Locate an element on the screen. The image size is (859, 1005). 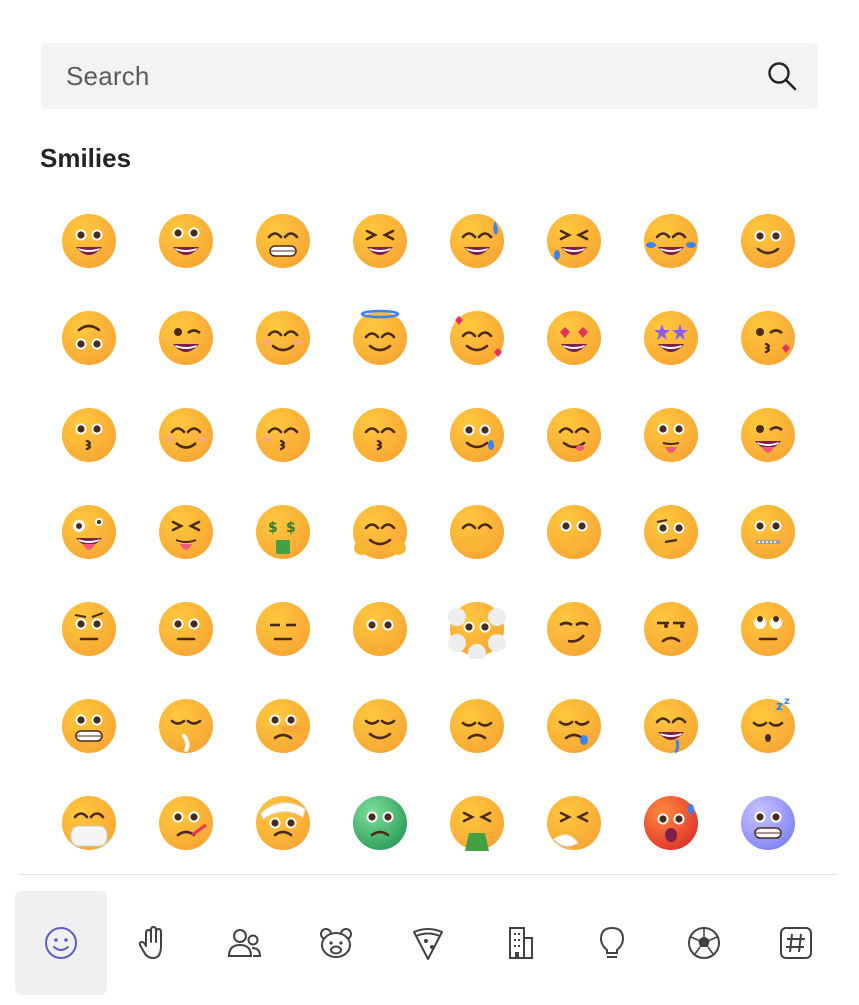
search-box: Search is located at coordinates (429, 76).